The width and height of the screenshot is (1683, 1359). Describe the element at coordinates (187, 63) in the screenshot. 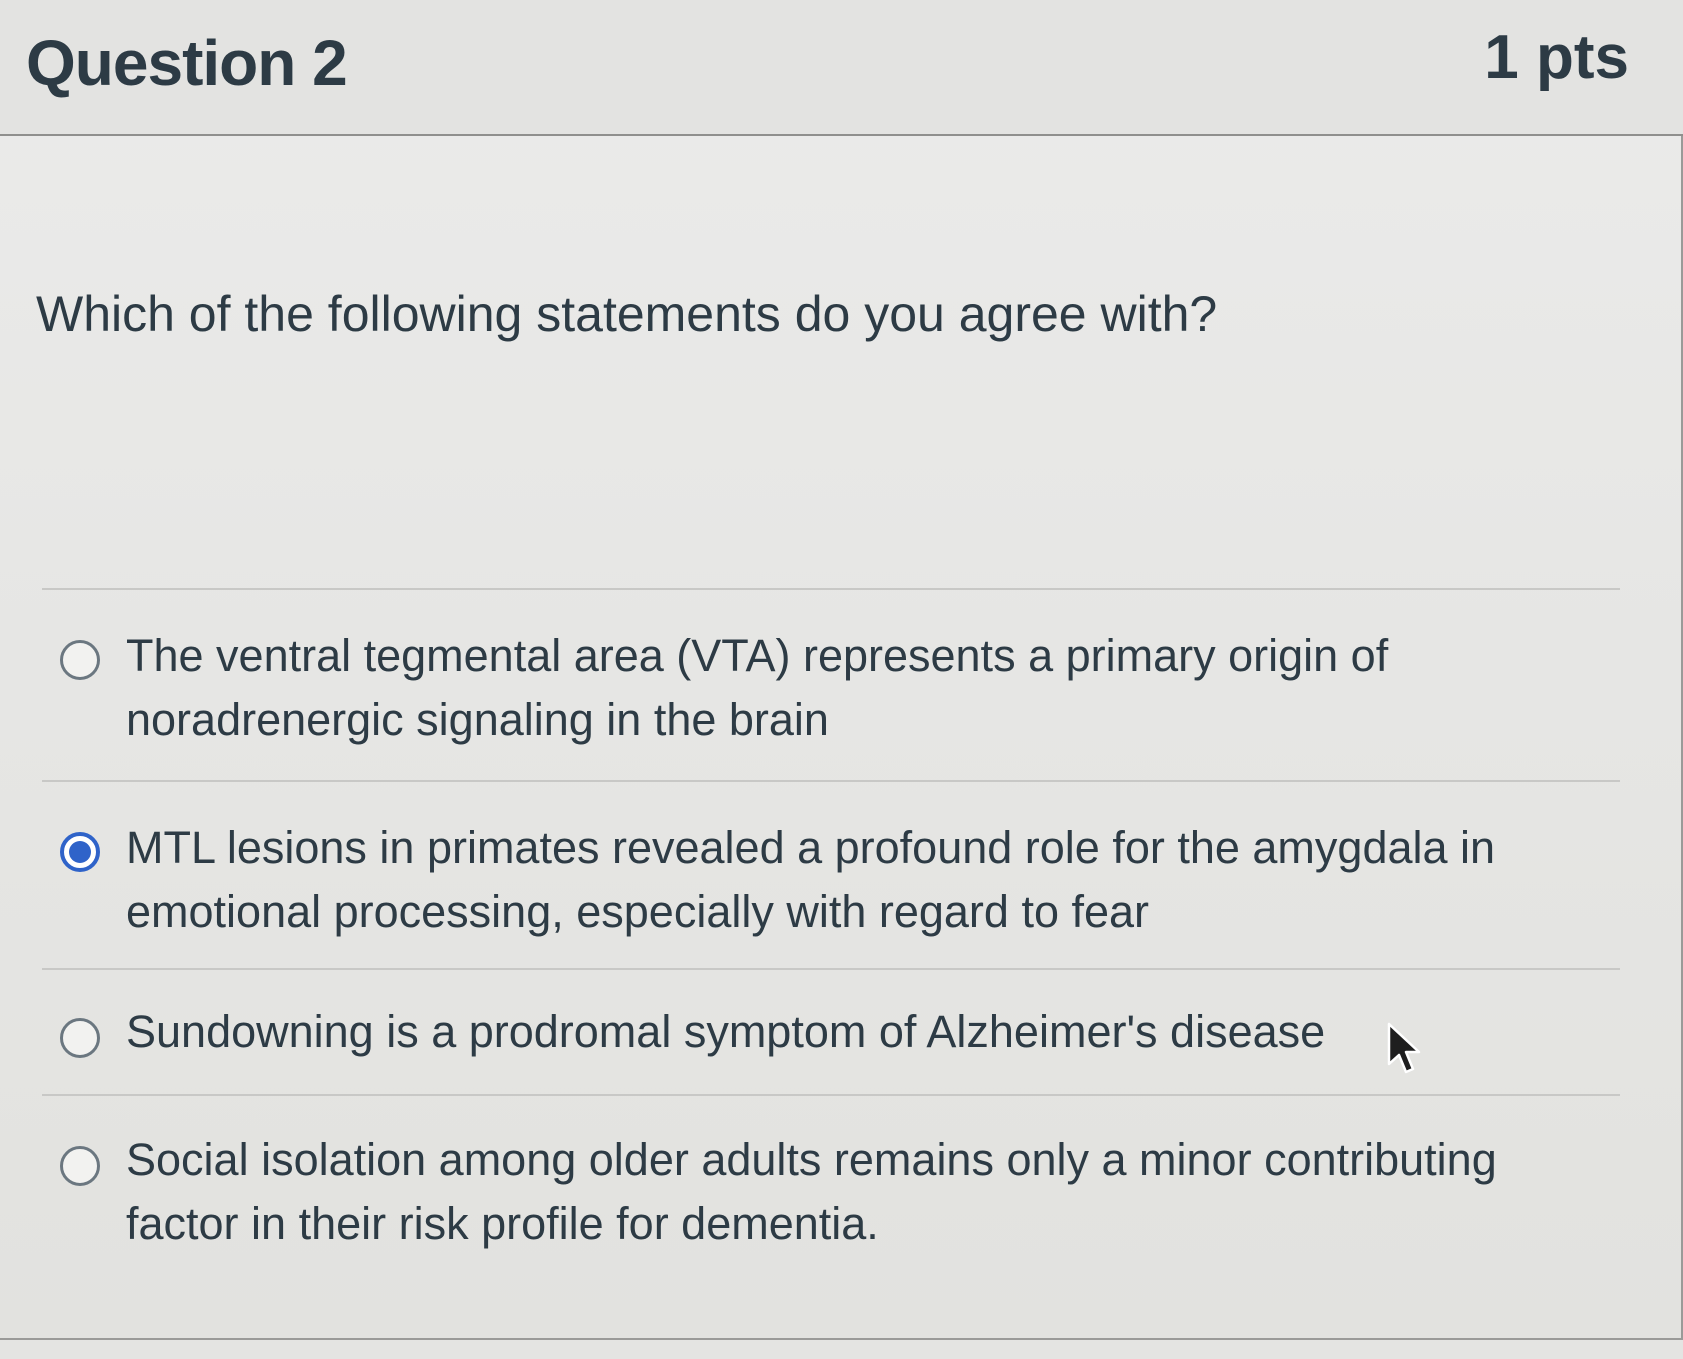

I see `question-title: Question 2` at that location.